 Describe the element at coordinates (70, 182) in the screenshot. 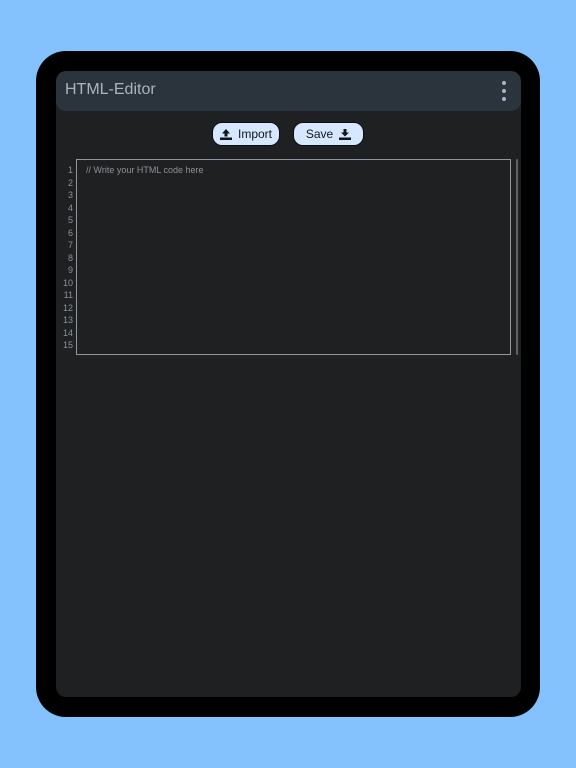

I see `line-number: 2` at that location.